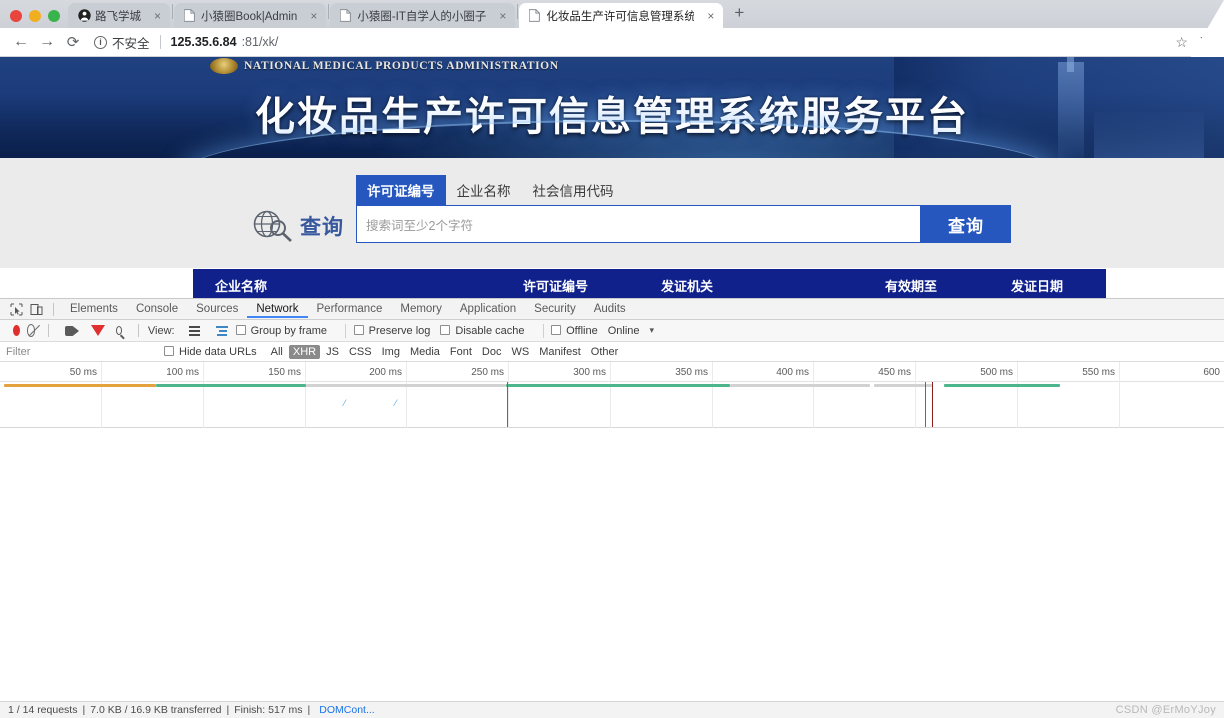 Image resolution: width=1224 pixels, height=718 pixels. I want to click on filter-type-ws: WS, so click(520, 352).